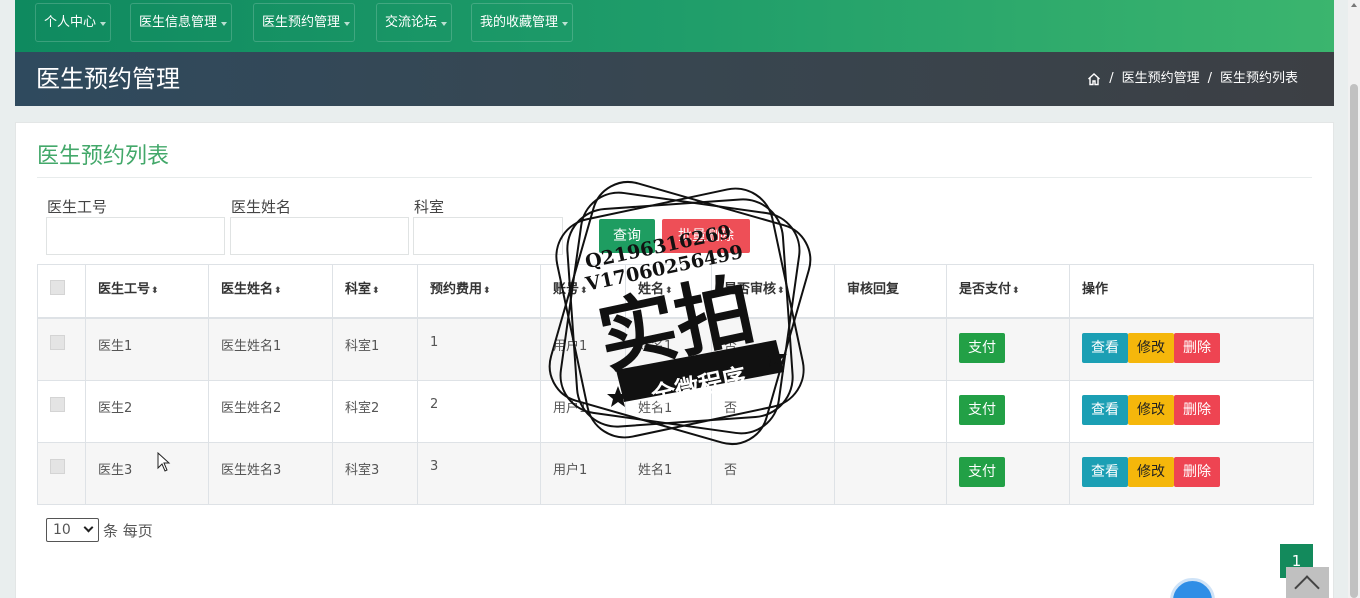  I want to click on watermark-stamp: Q2196316269 V17060256499 实拍 全微程序, so click(680, 313).